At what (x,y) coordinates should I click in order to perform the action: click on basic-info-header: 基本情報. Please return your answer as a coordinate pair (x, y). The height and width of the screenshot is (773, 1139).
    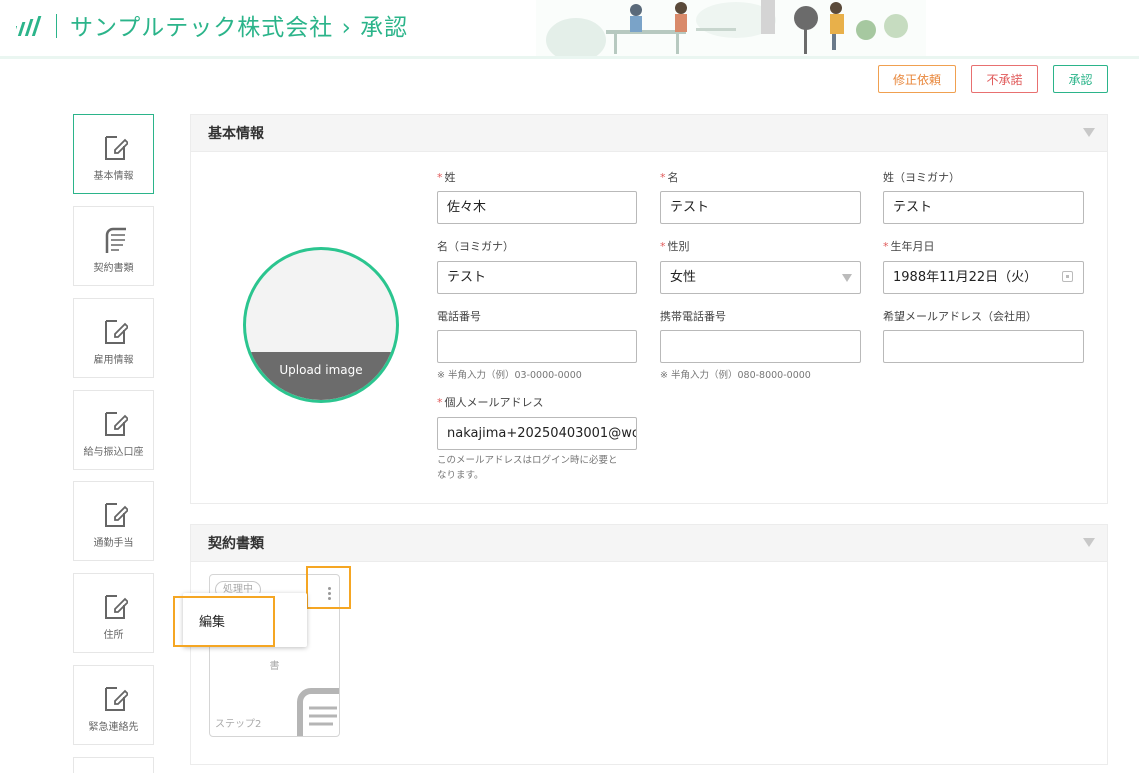
    Looking at the image, I should click on (649, 133).